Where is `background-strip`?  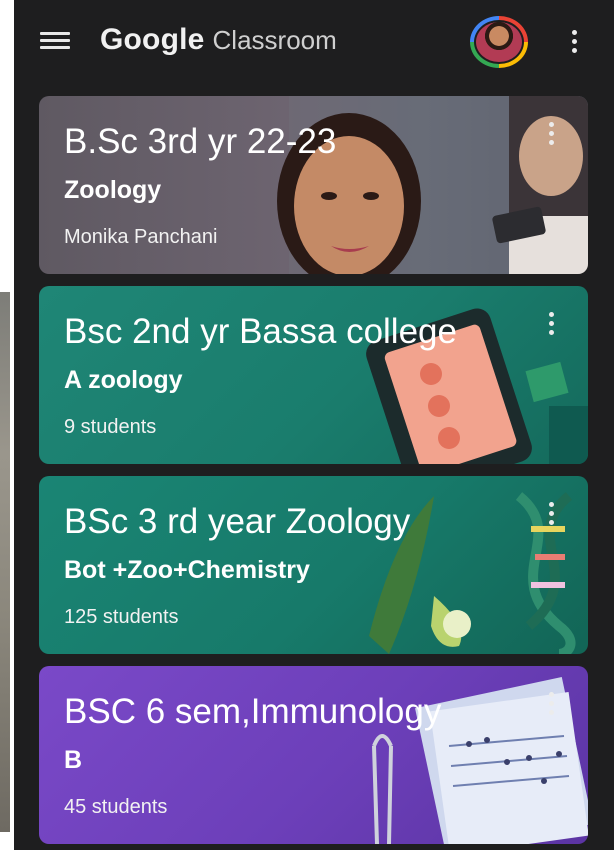 background-strip is located at coordinates (7, 425).